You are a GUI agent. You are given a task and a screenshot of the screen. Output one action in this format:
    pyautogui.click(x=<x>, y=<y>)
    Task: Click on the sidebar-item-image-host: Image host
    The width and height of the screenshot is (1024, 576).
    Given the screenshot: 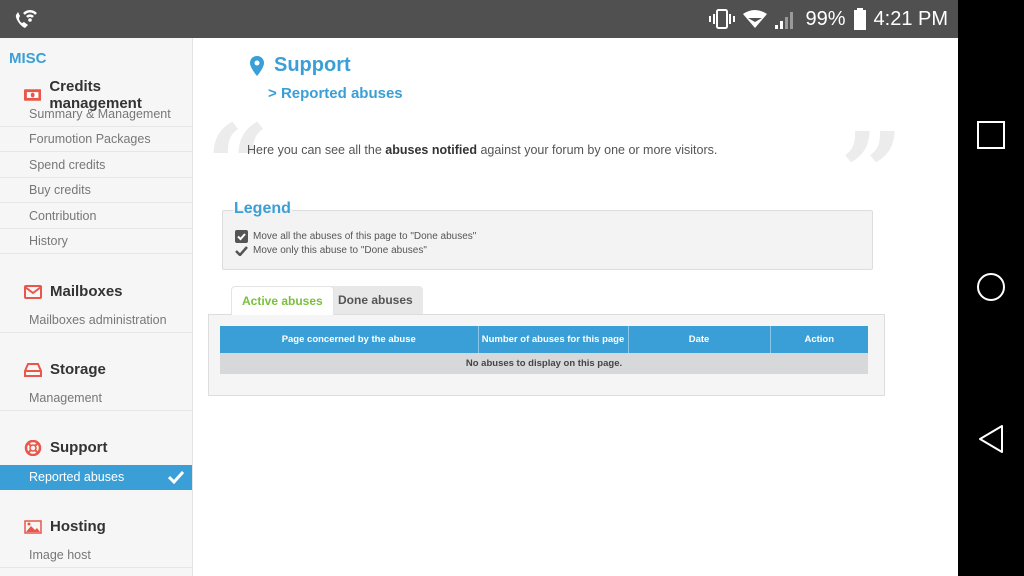 What is the action you would take?
    pyautogui.click(x=96, y=555)
    